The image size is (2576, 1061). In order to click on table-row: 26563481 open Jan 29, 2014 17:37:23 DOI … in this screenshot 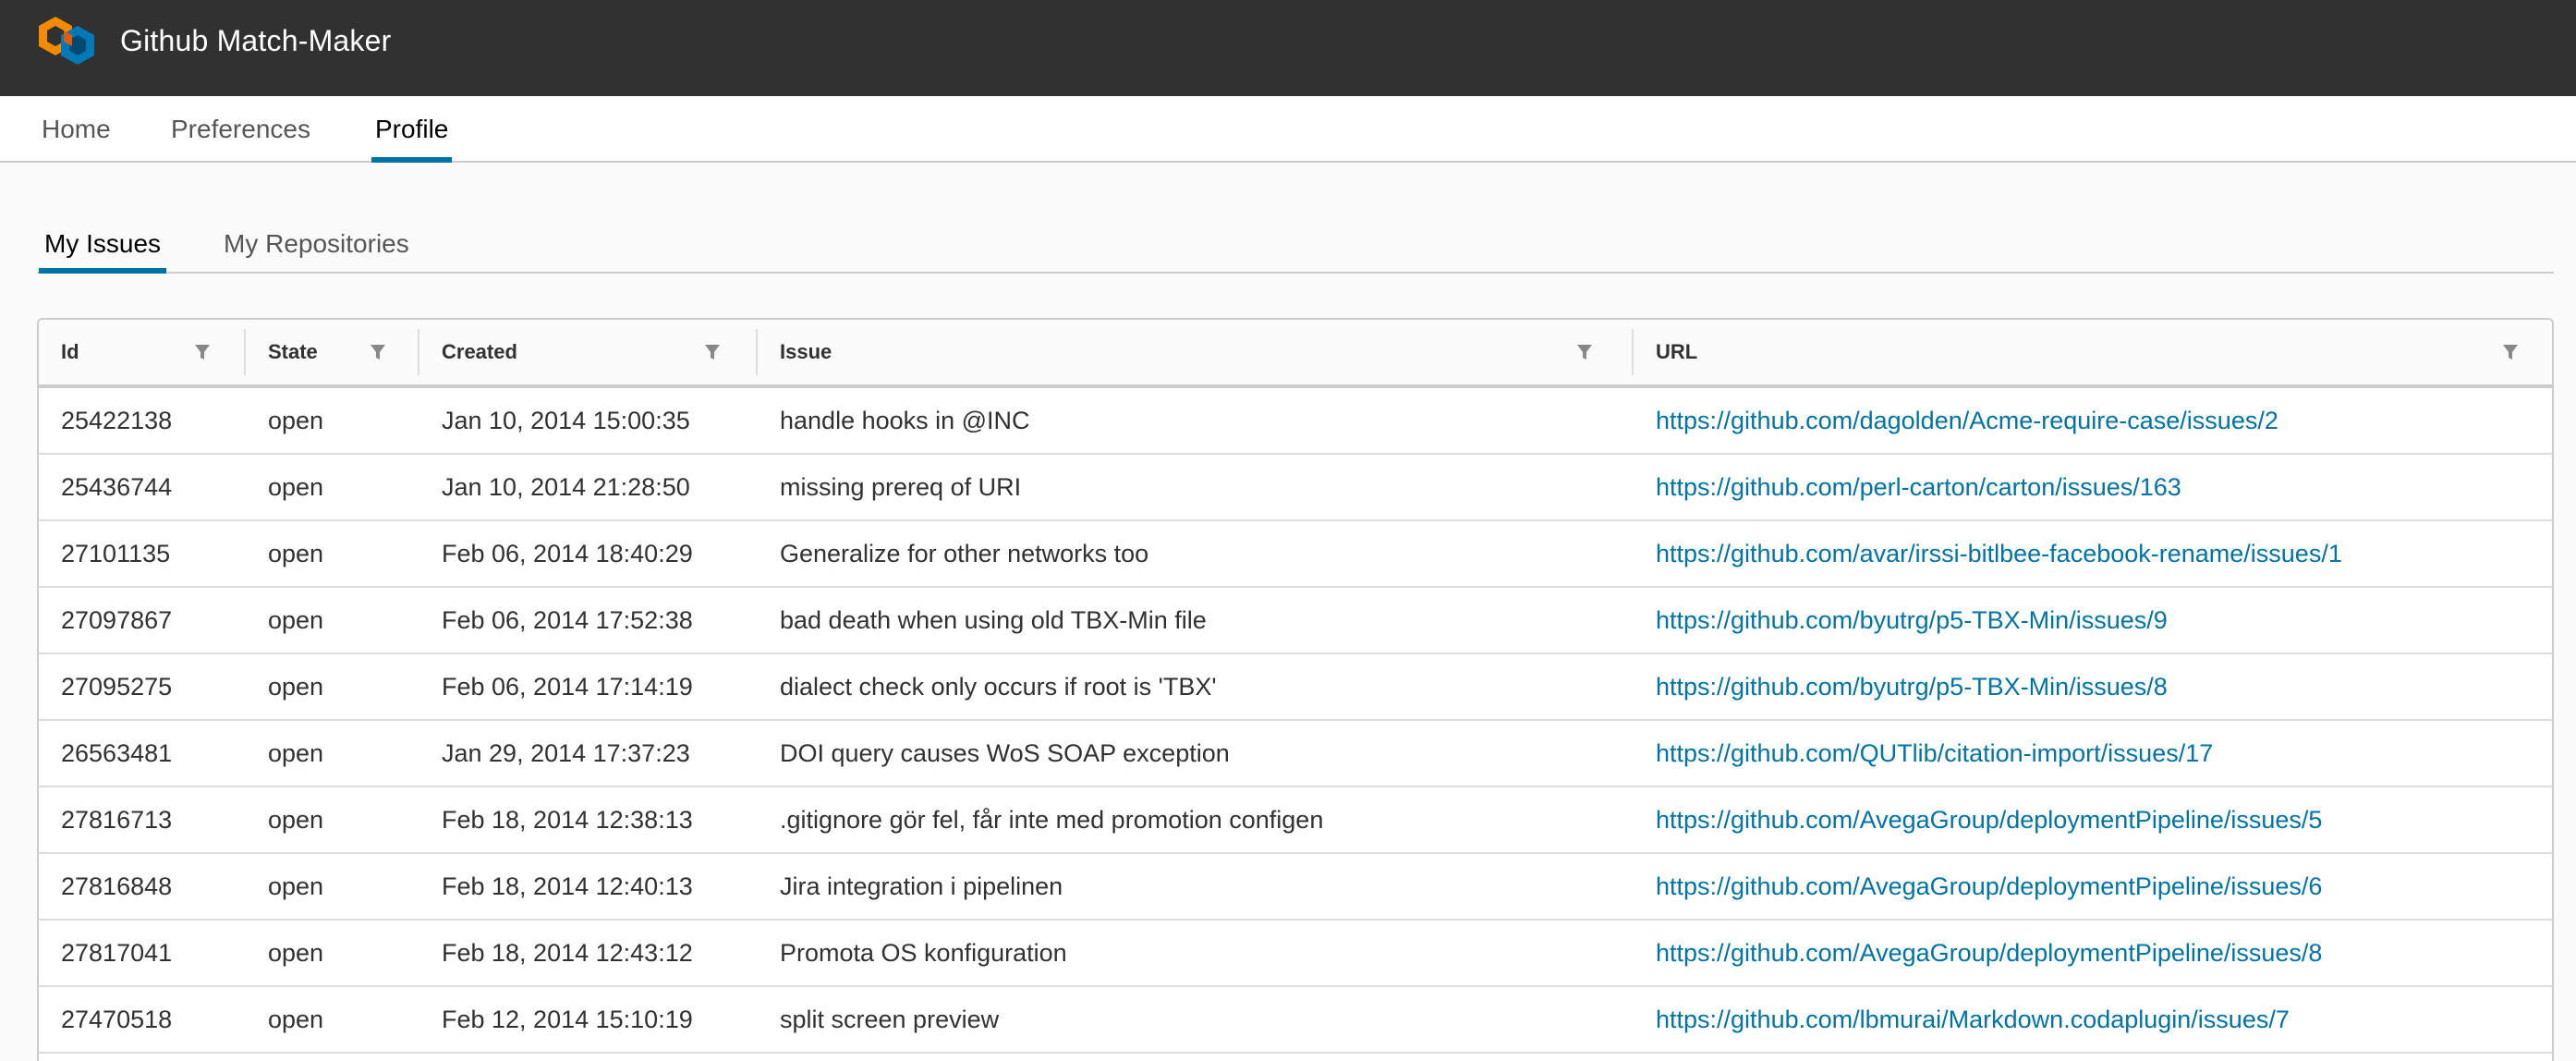, I will do `click(1295, 754)`.